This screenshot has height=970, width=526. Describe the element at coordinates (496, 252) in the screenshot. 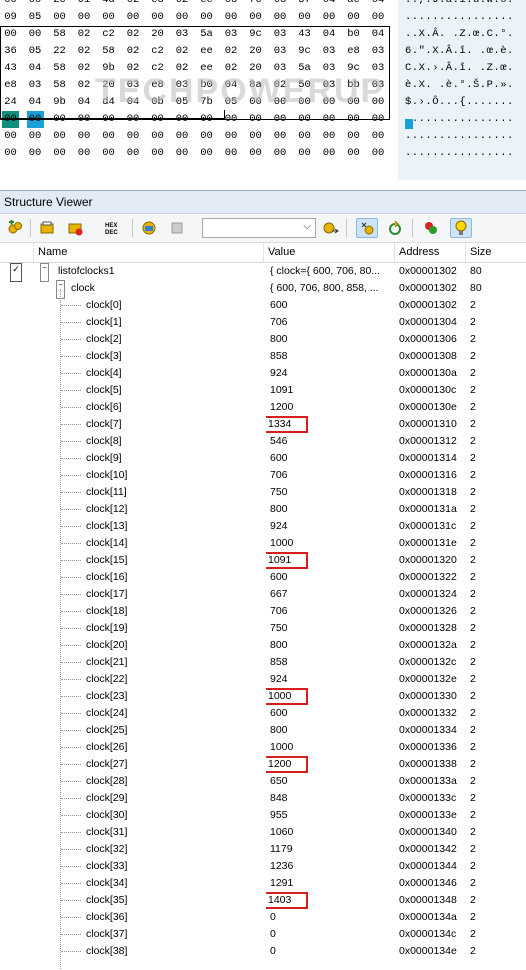

I see `column-header-size: Size` at that location.